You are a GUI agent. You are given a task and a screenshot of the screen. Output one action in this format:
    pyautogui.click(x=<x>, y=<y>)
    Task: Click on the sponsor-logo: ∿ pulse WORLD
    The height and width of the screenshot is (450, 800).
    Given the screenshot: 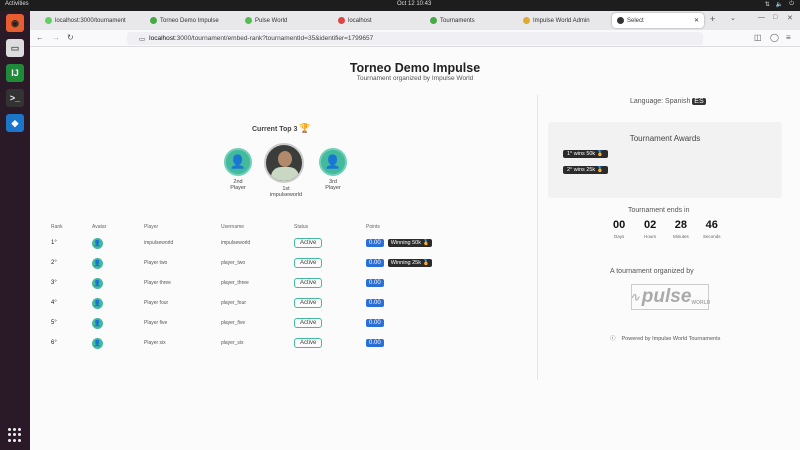 What is the action you would take?
    pyautogui.click(x=669, y=297)
    